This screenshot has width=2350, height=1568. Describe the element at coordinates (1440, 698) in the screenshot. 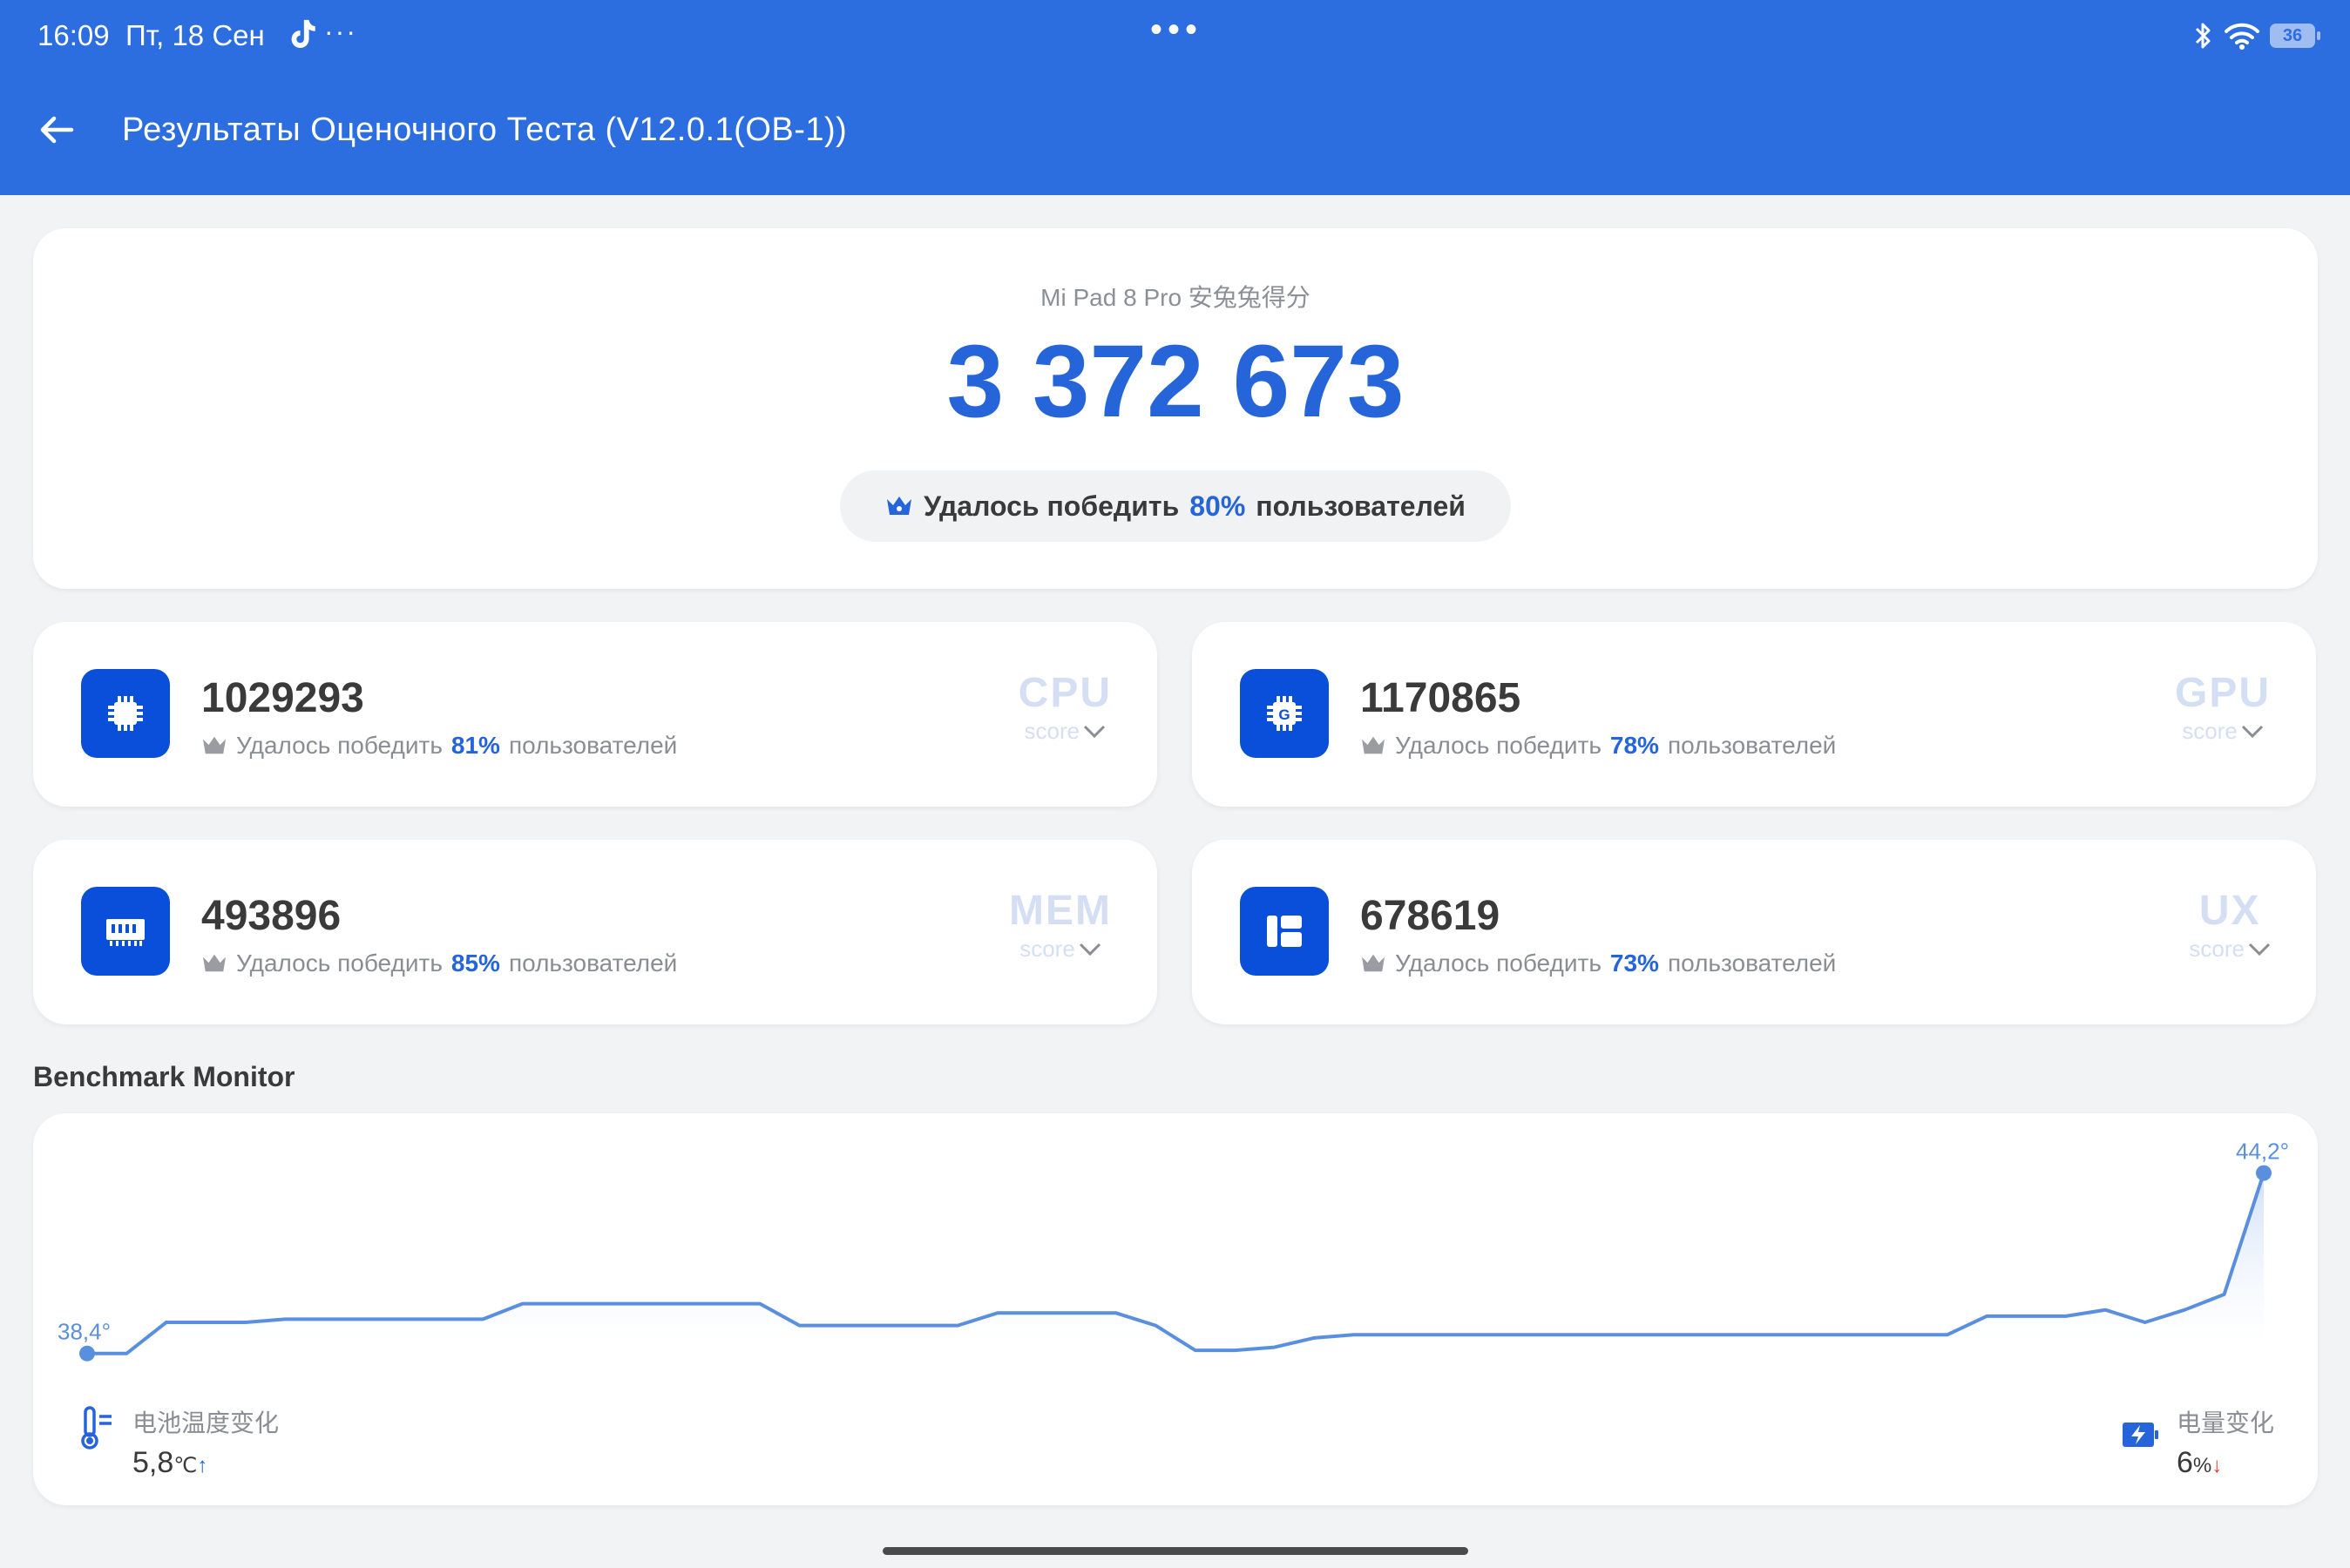

I see `gpu-score-value: 1170865` at that location.